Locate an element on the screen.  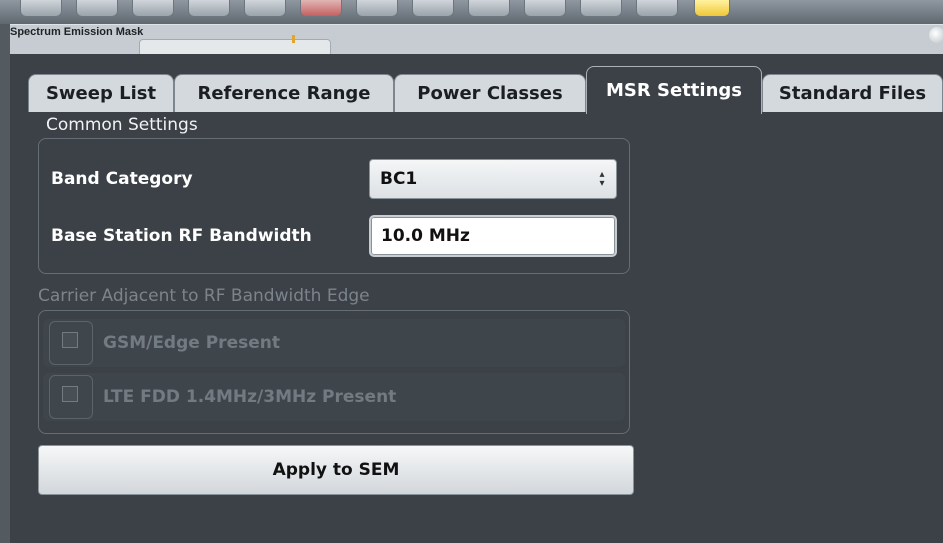
bandwidth-input: 10.0 MHz is located at coordinates (493, 236).